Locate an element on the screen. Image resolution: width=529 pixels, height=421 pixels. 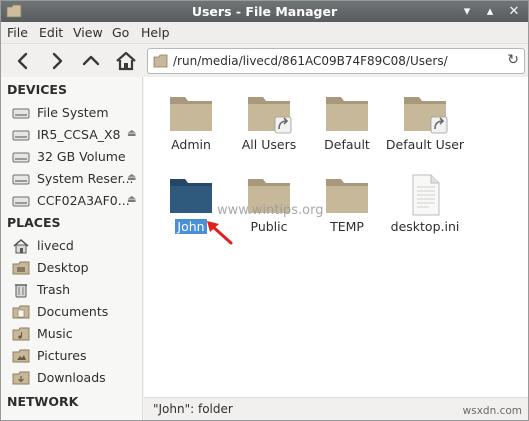
sidebar-item-downloads: Downloads is located at coordinates (76, 378).